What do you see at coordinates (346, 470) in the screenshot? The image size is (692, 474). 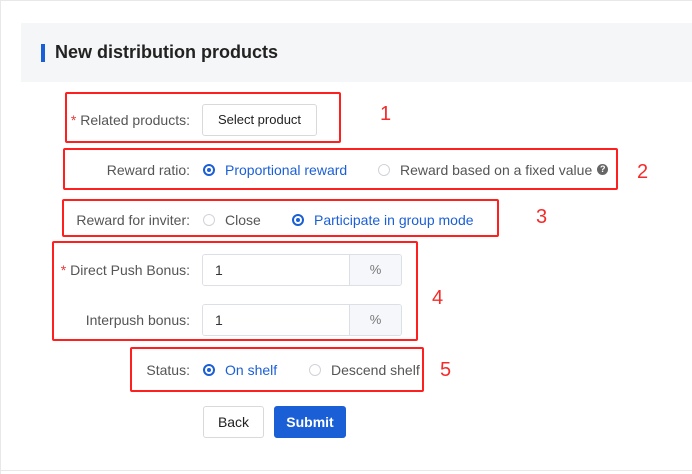 I see `frame-bottom-border` at bounding box center [346, 470].